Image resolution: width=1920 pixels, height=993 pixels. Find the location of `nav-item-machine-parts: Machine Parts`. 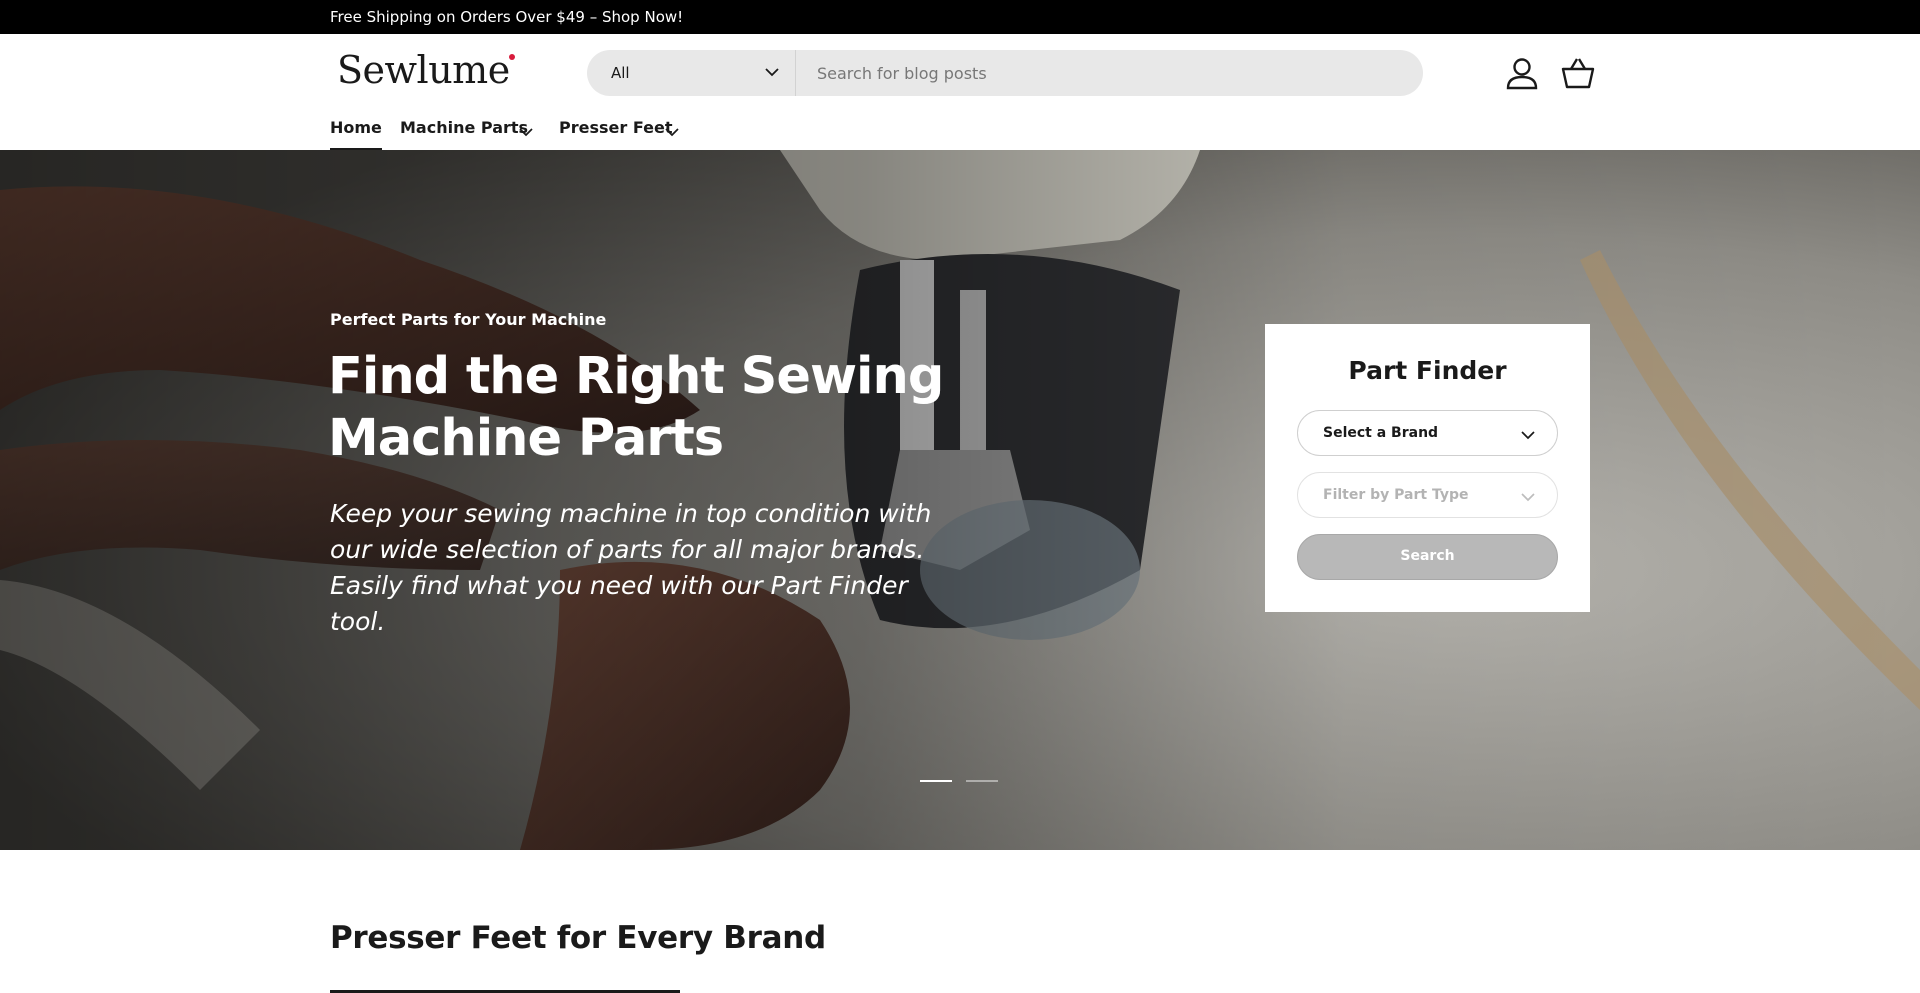

nav-item-machine-parts: Machine Parts is located at coordinates (466, 134).